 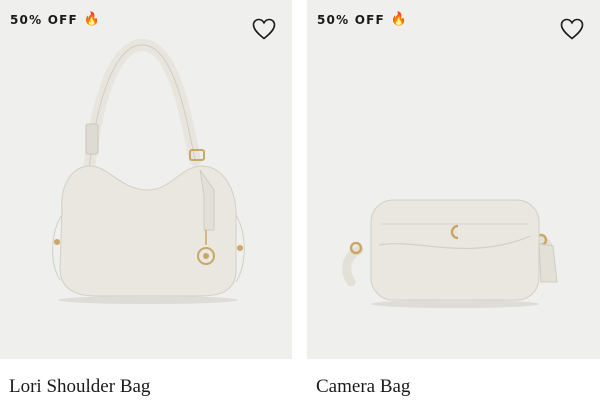 I want to click on camera-bag-image, so click(x=450, y=253).